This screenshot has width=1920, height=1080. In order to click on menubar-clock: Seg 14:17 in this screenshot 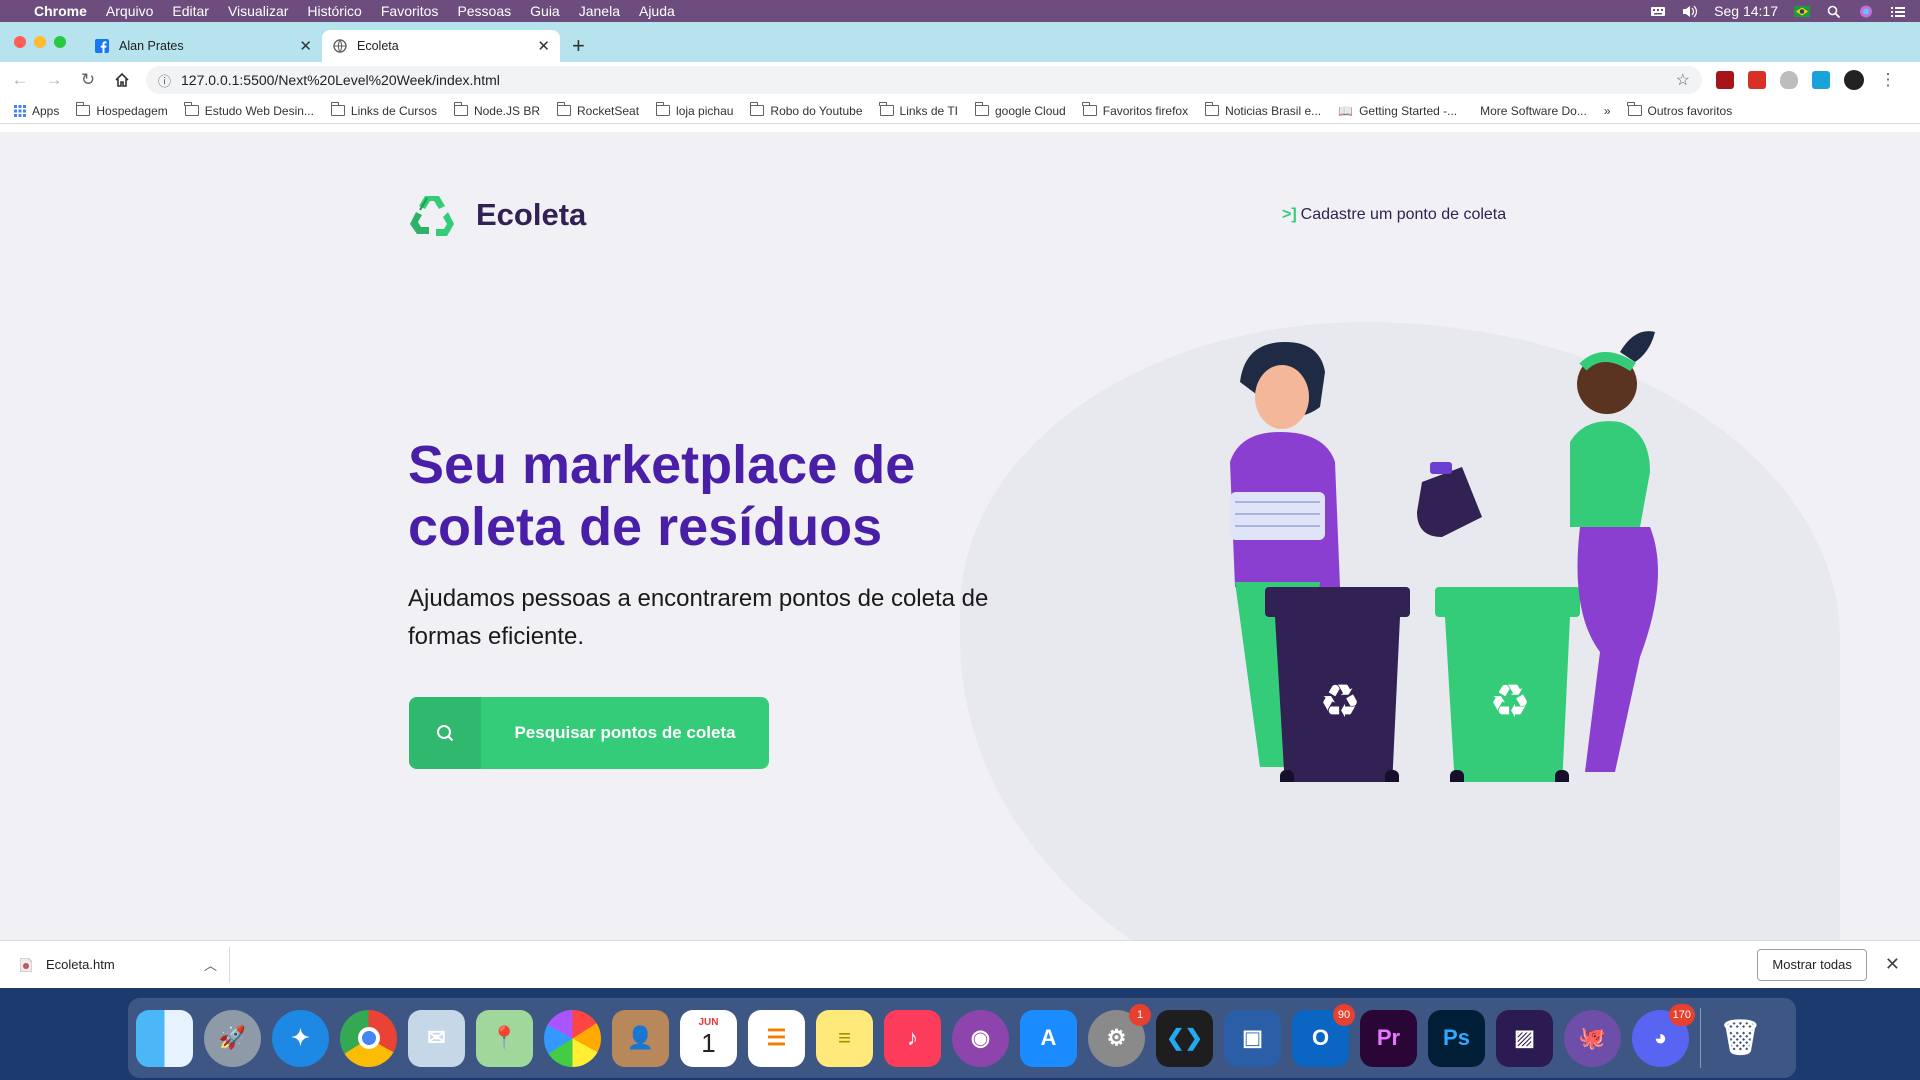, I will do `click(1746, 11)`.